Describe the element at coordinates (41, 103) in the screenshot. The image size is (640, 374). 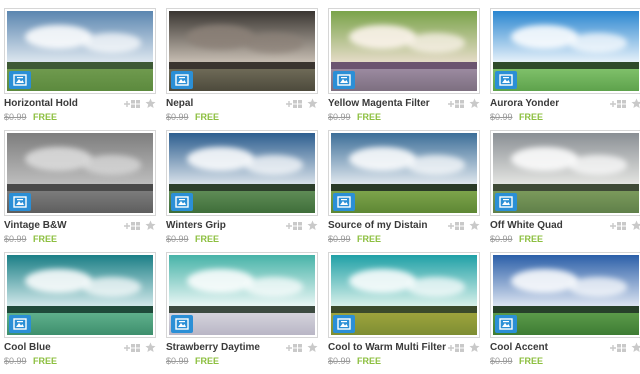
I see `filter-title: Horizontal Hold` at that location.